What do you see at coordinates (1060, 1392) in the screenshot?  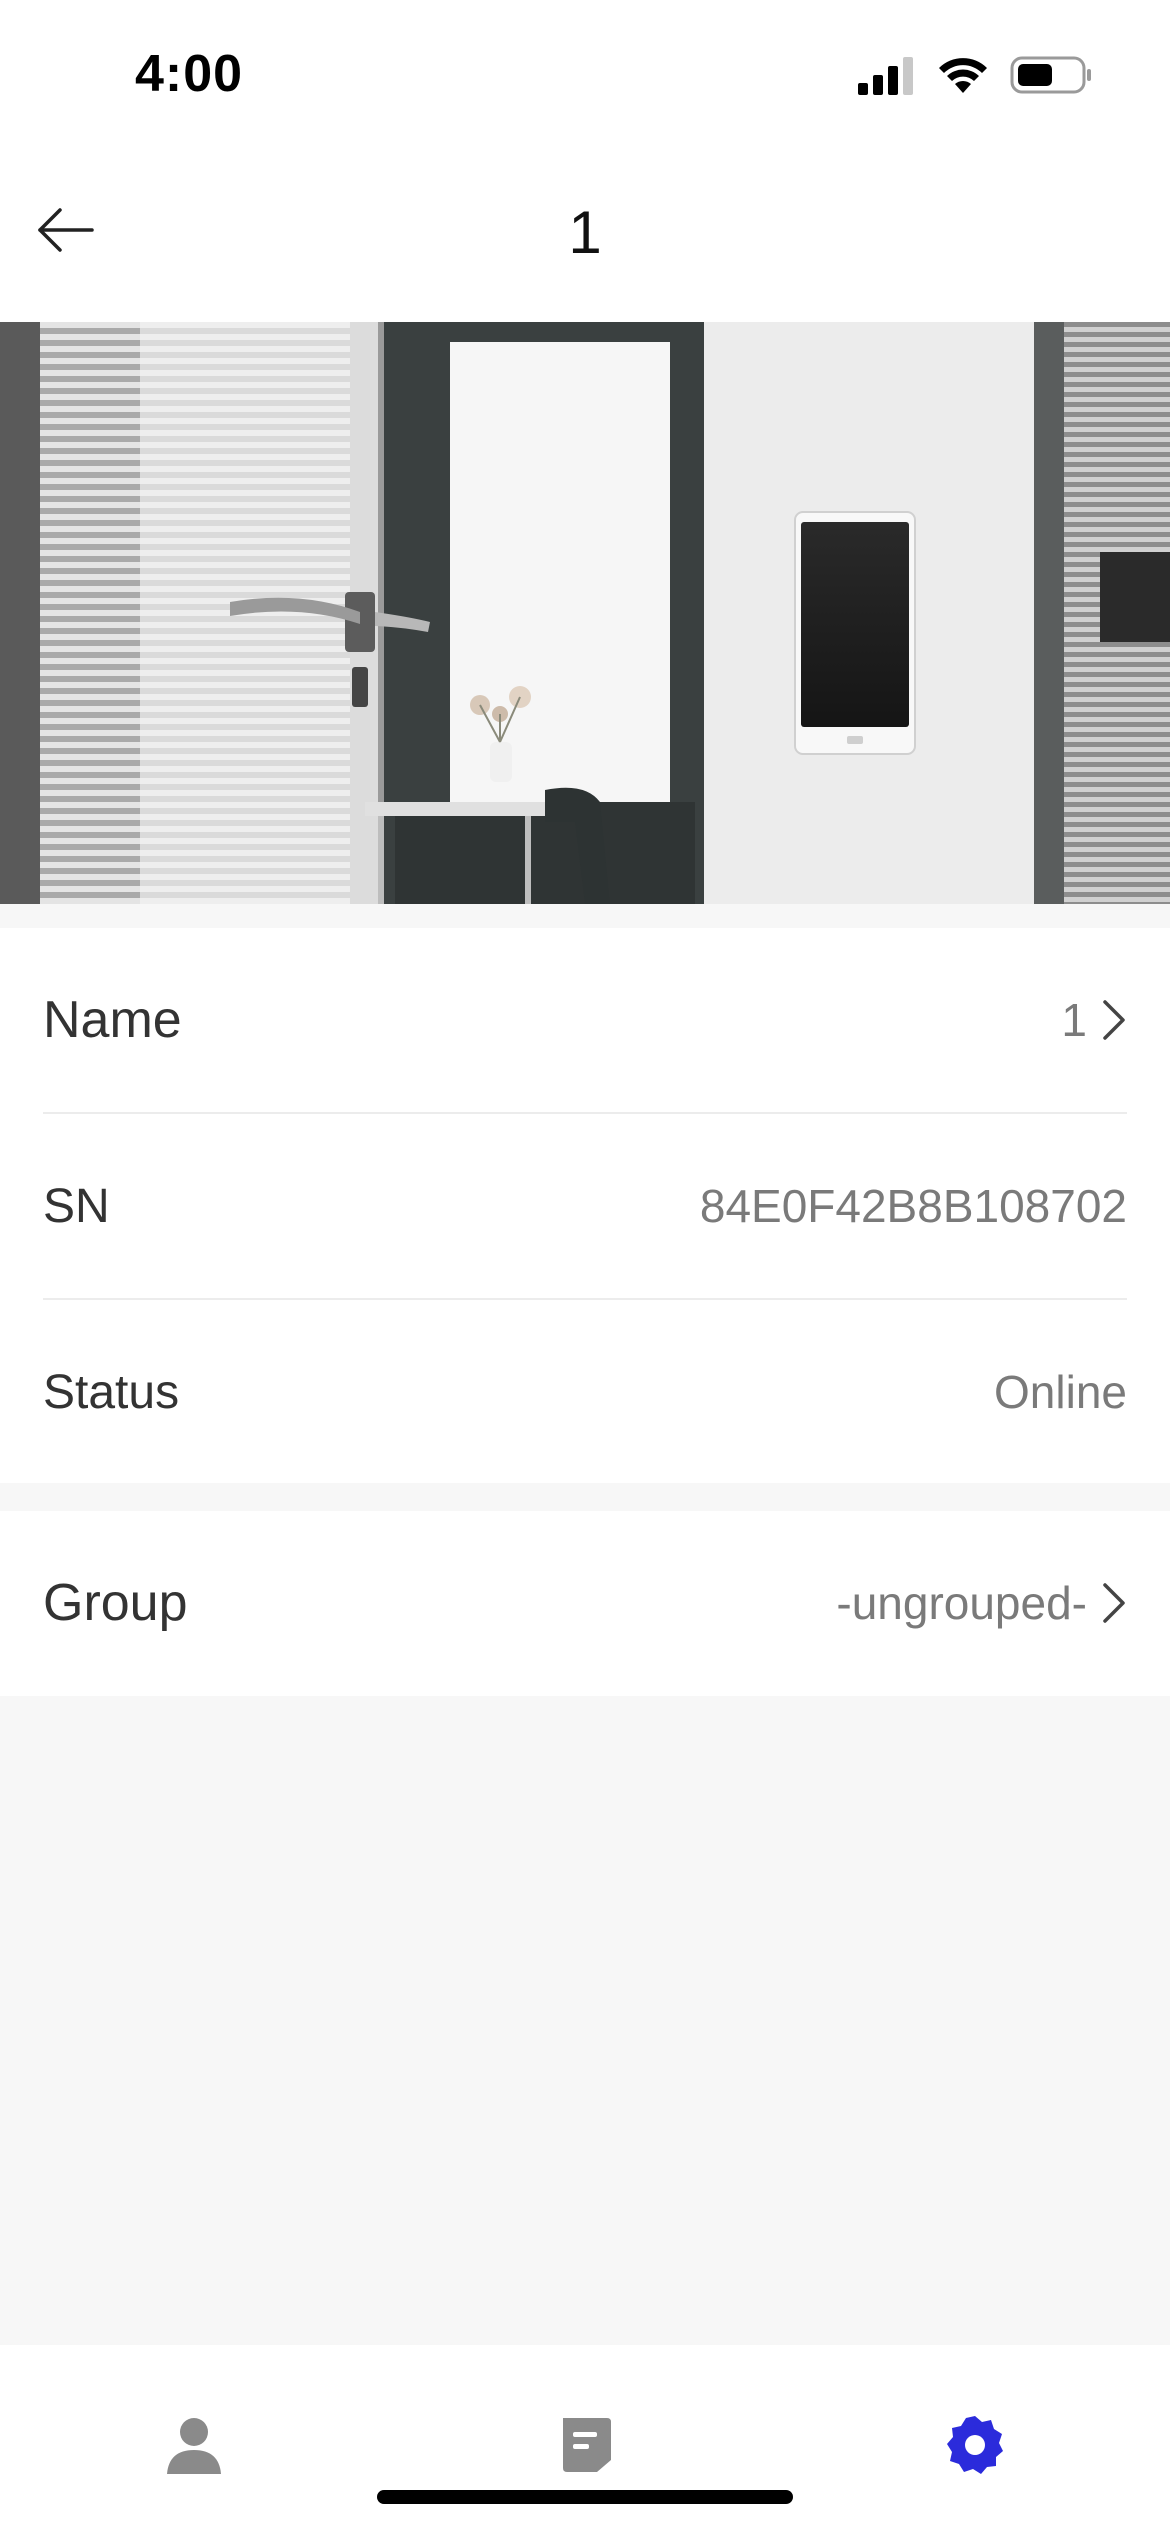 I see `status-value: Online` at bounding box center [1060, 1392].